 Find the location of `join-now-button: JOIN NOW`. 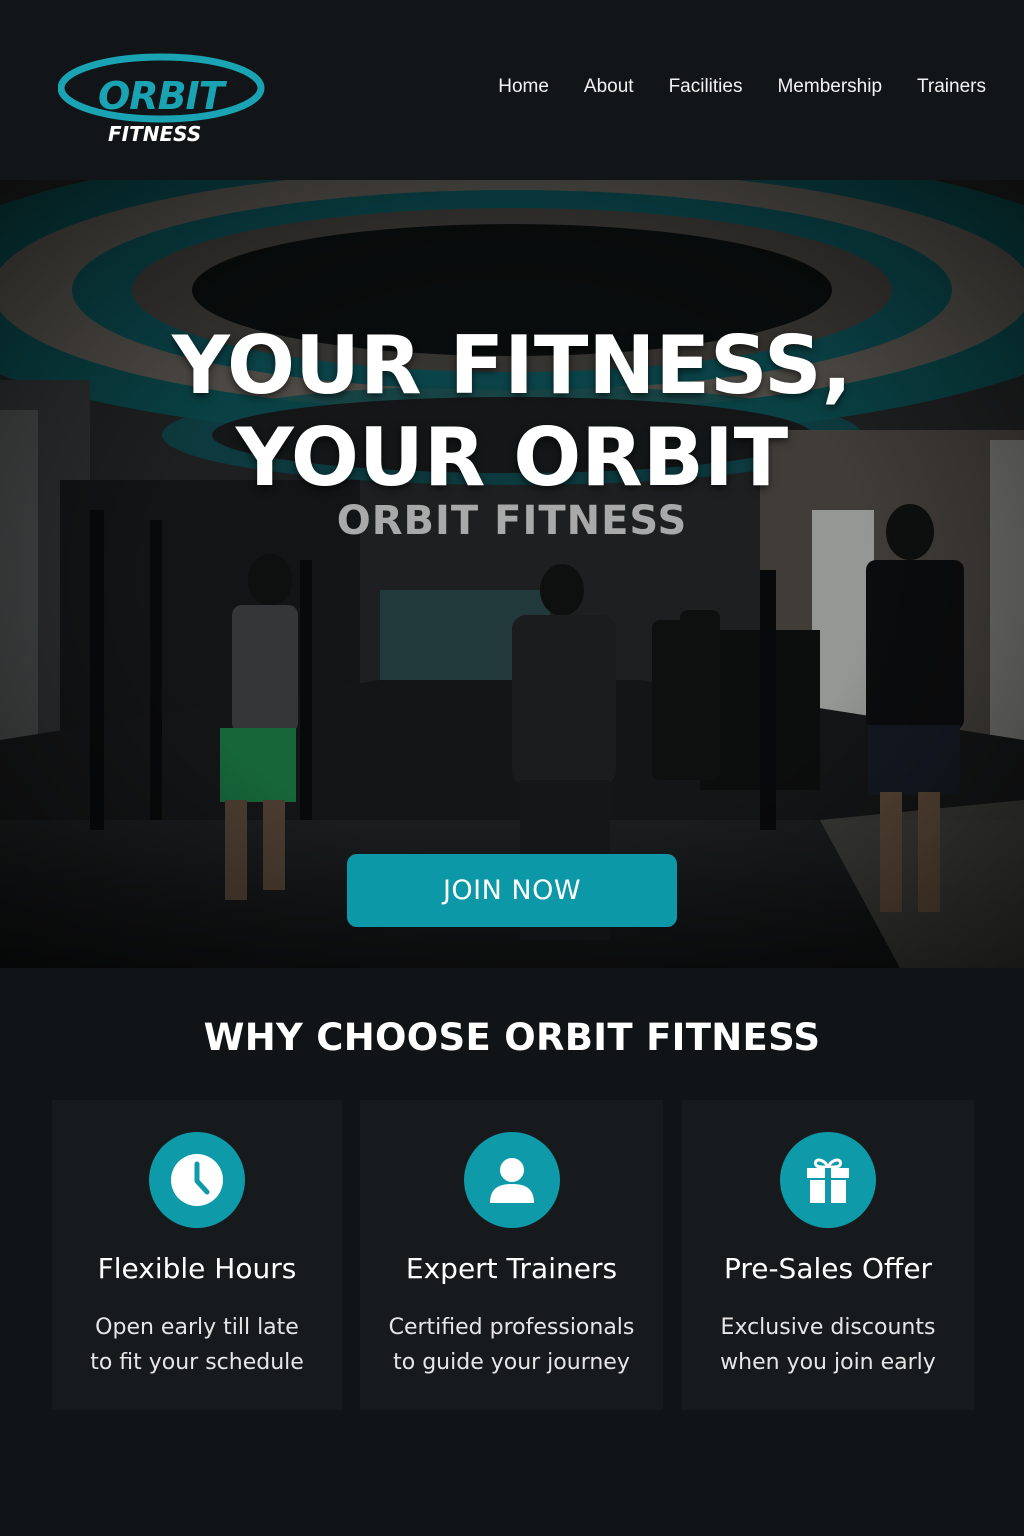

join-now-button: JOIN NOW is located at coordinates (512, 890).